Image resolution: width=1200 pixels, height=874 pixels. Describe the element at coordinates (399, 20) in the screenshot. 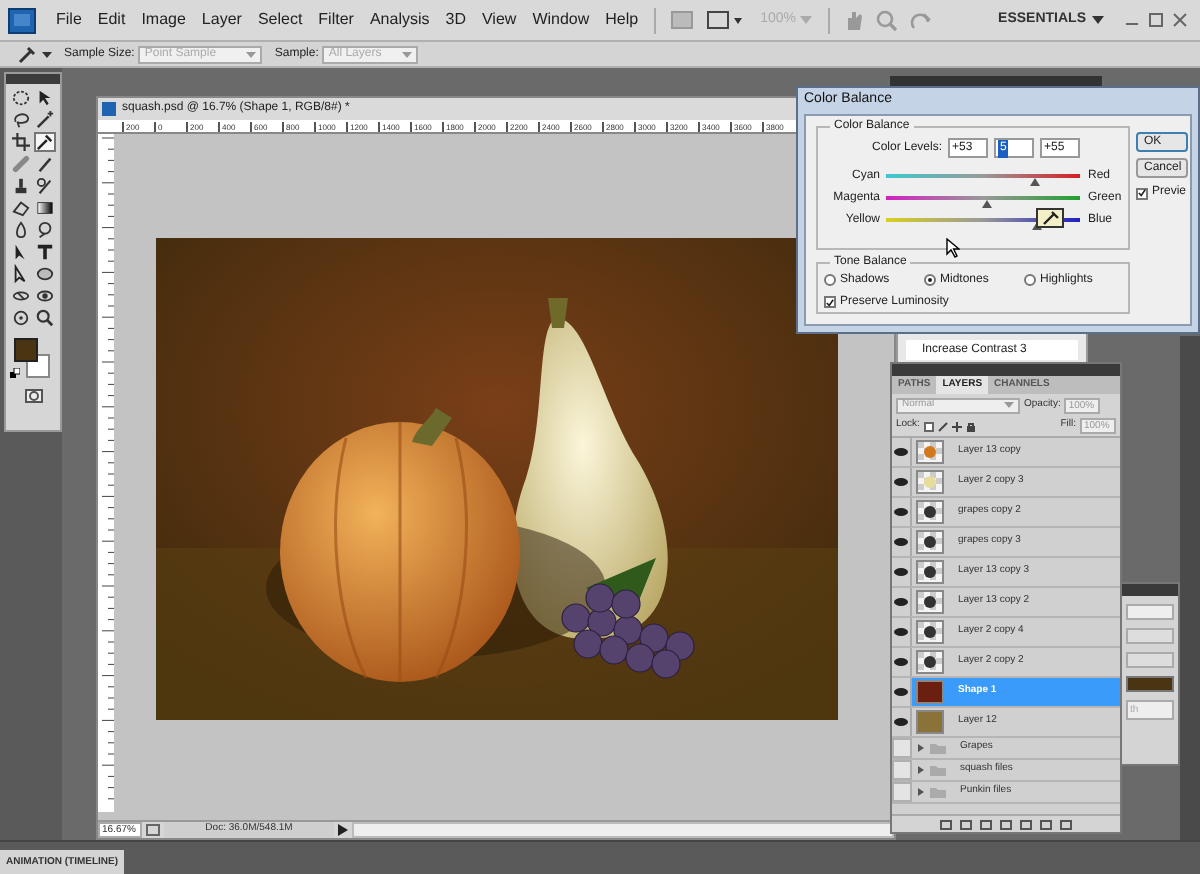

I see `menu-item: Analysis` at that location.